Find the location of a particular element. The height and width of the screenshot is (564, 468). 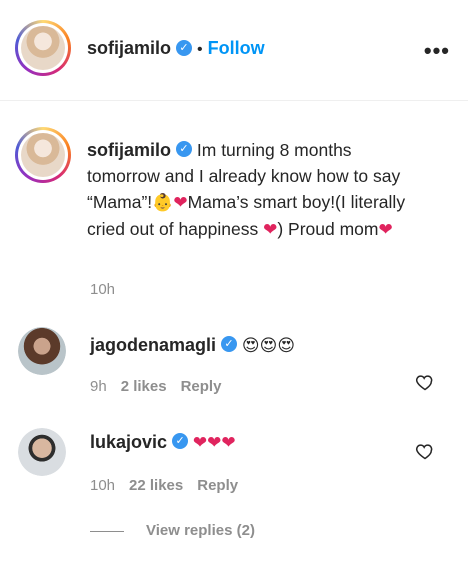

view-replies-label: View replies (2) is located at coordinates (200, 530).